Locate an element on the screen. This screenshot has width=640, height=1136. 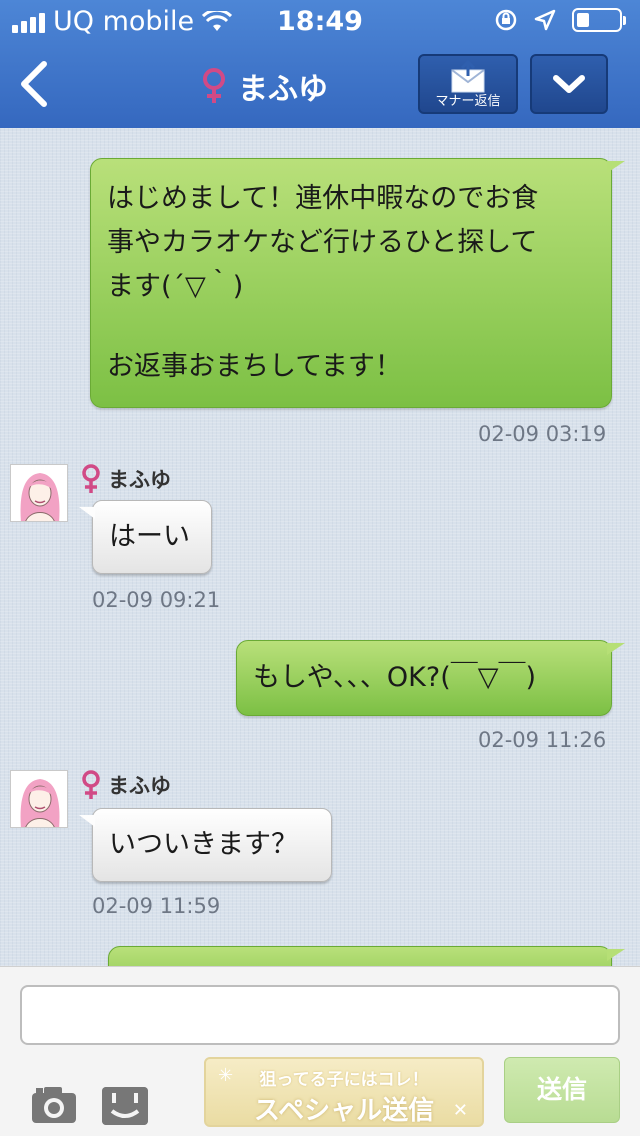
message-timestamp: 02-09 11:59 is located at coordinates (156, 906).